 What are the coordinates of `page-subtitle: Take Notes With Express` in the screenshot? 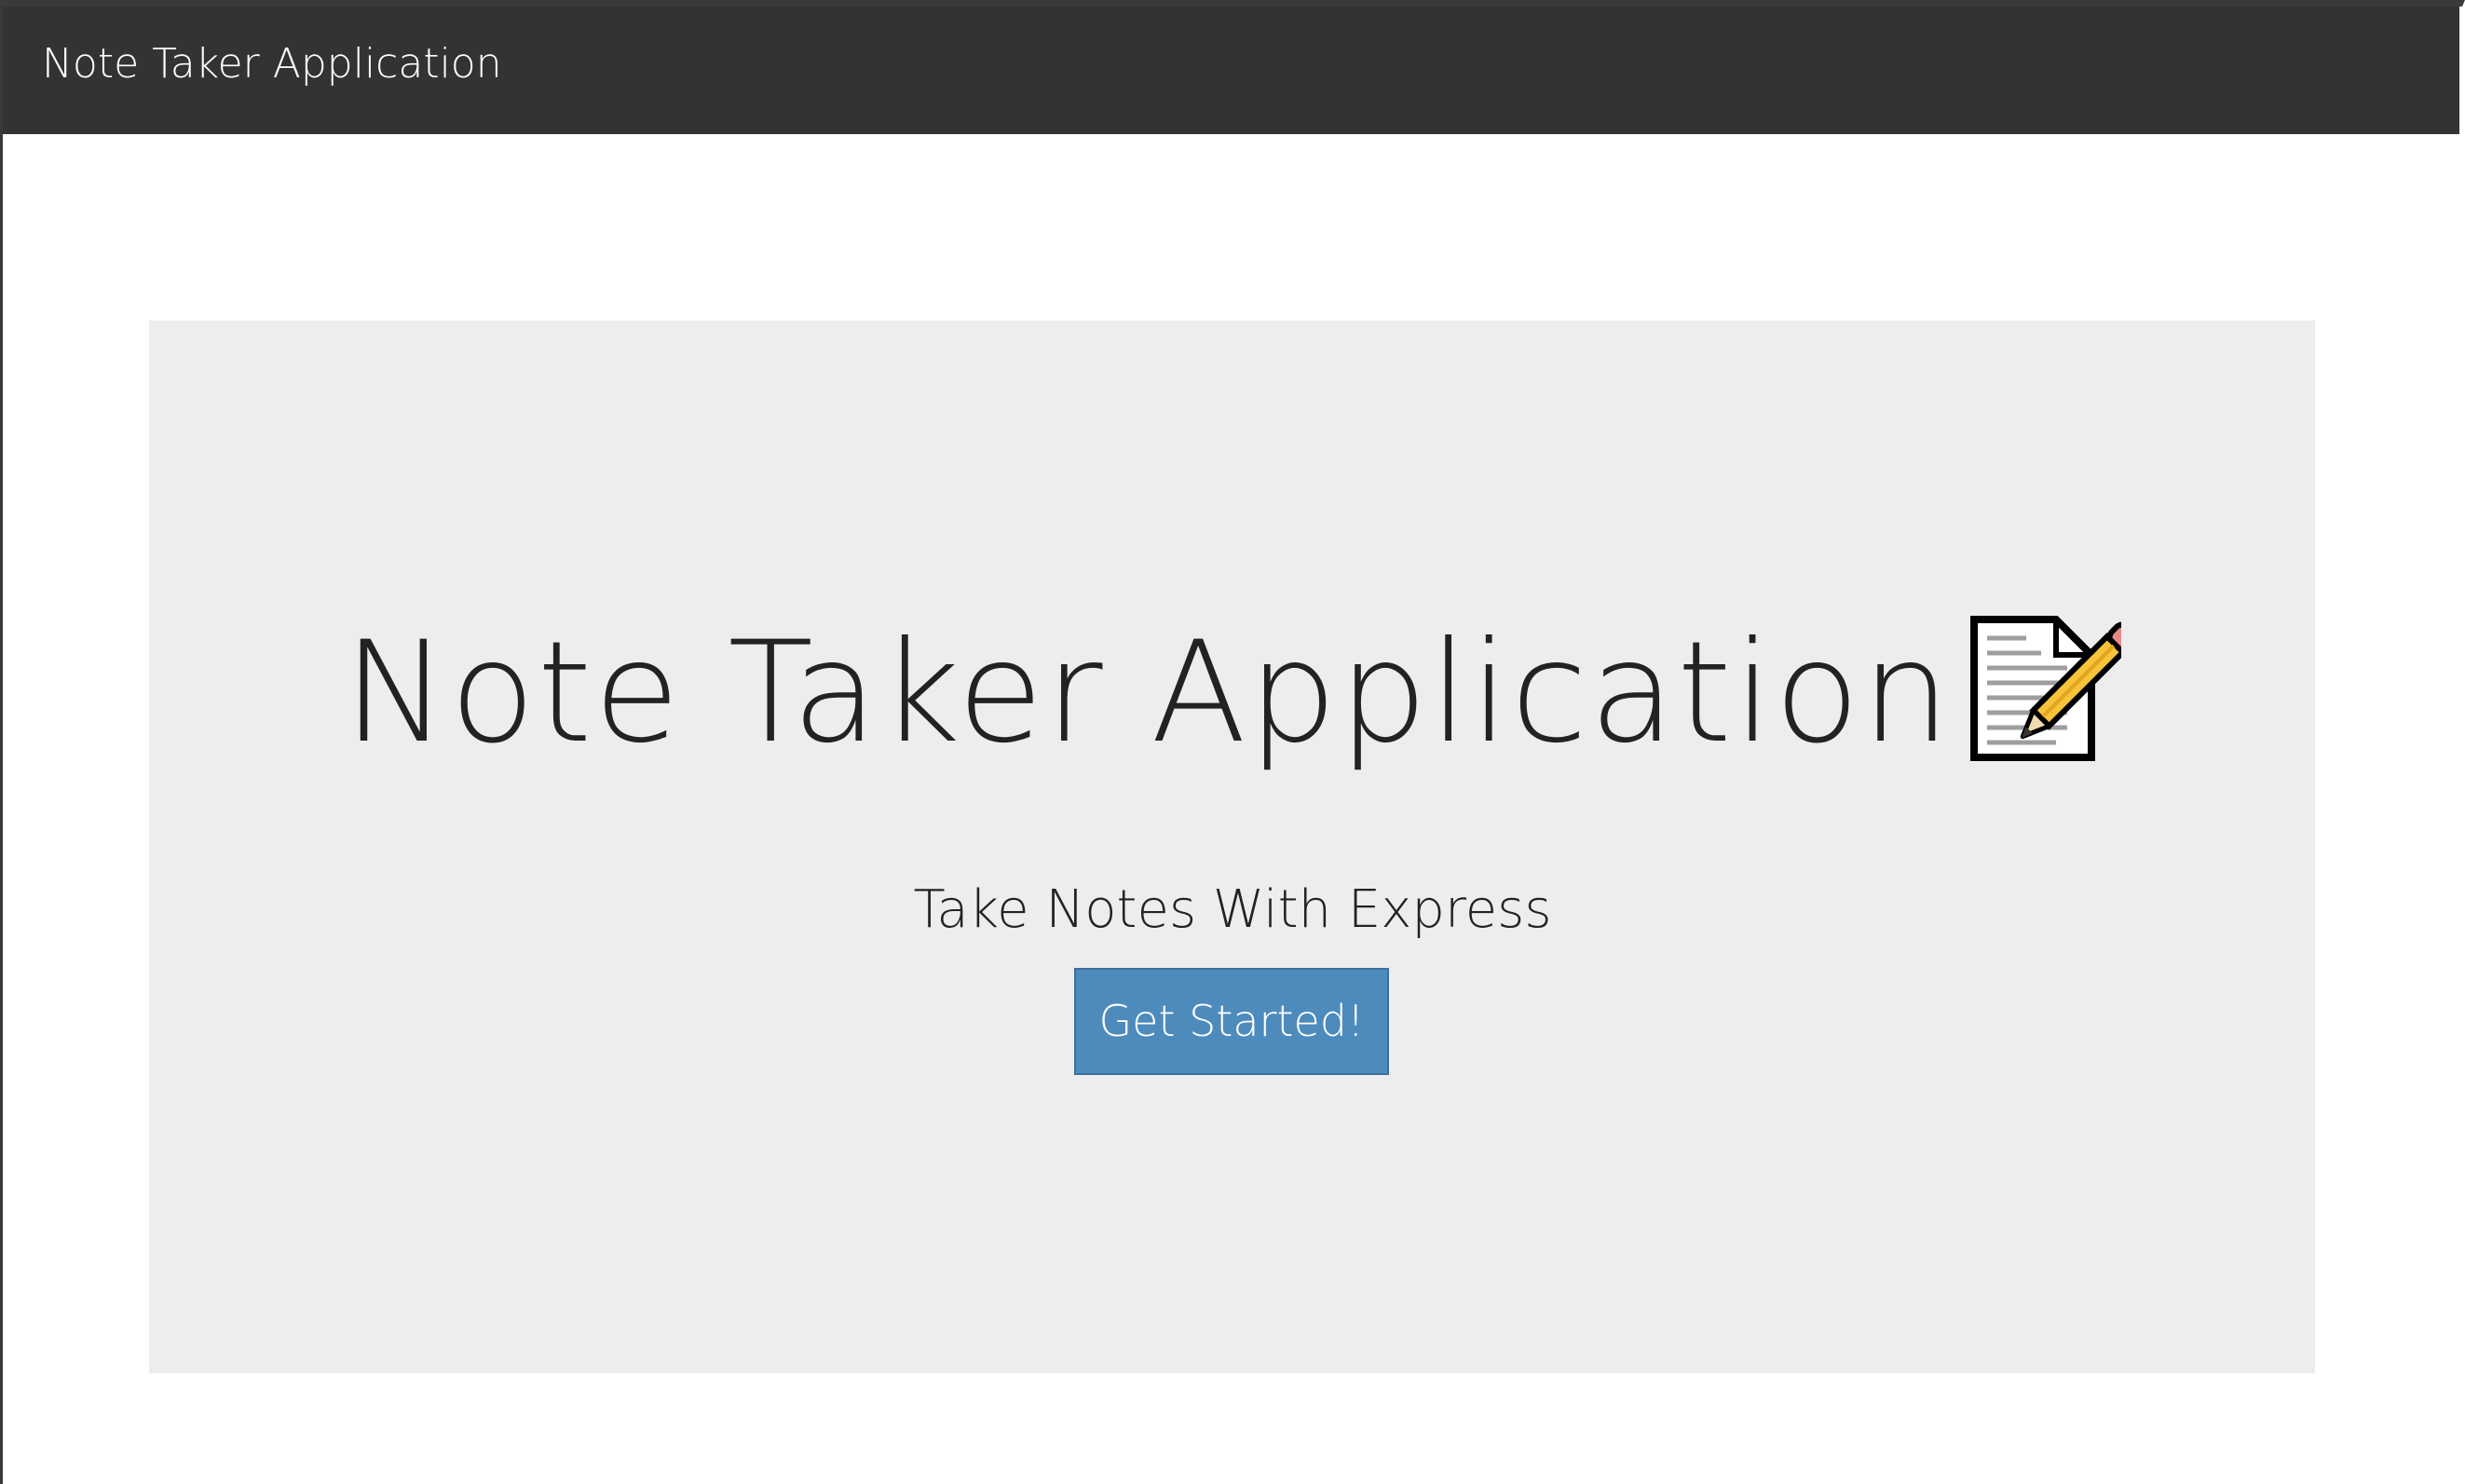 It's located at (1232, 909).